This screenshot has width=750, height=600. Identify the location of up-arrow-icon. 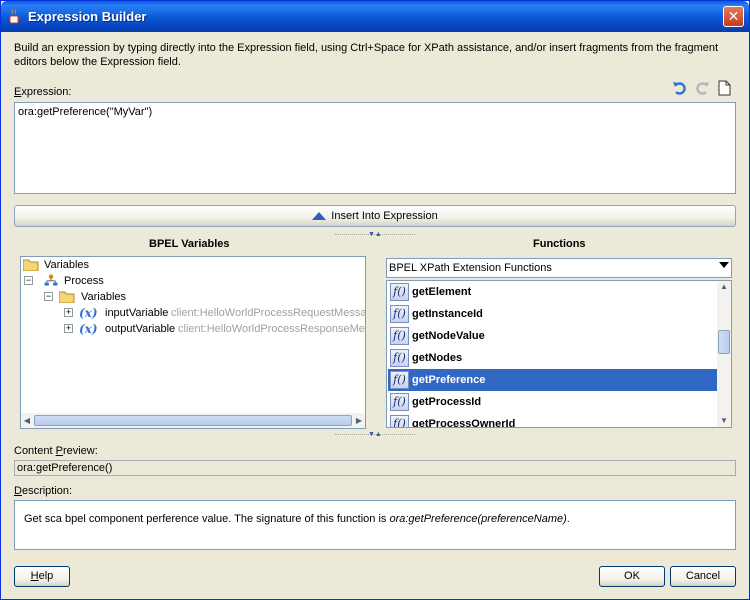
(319, 216).